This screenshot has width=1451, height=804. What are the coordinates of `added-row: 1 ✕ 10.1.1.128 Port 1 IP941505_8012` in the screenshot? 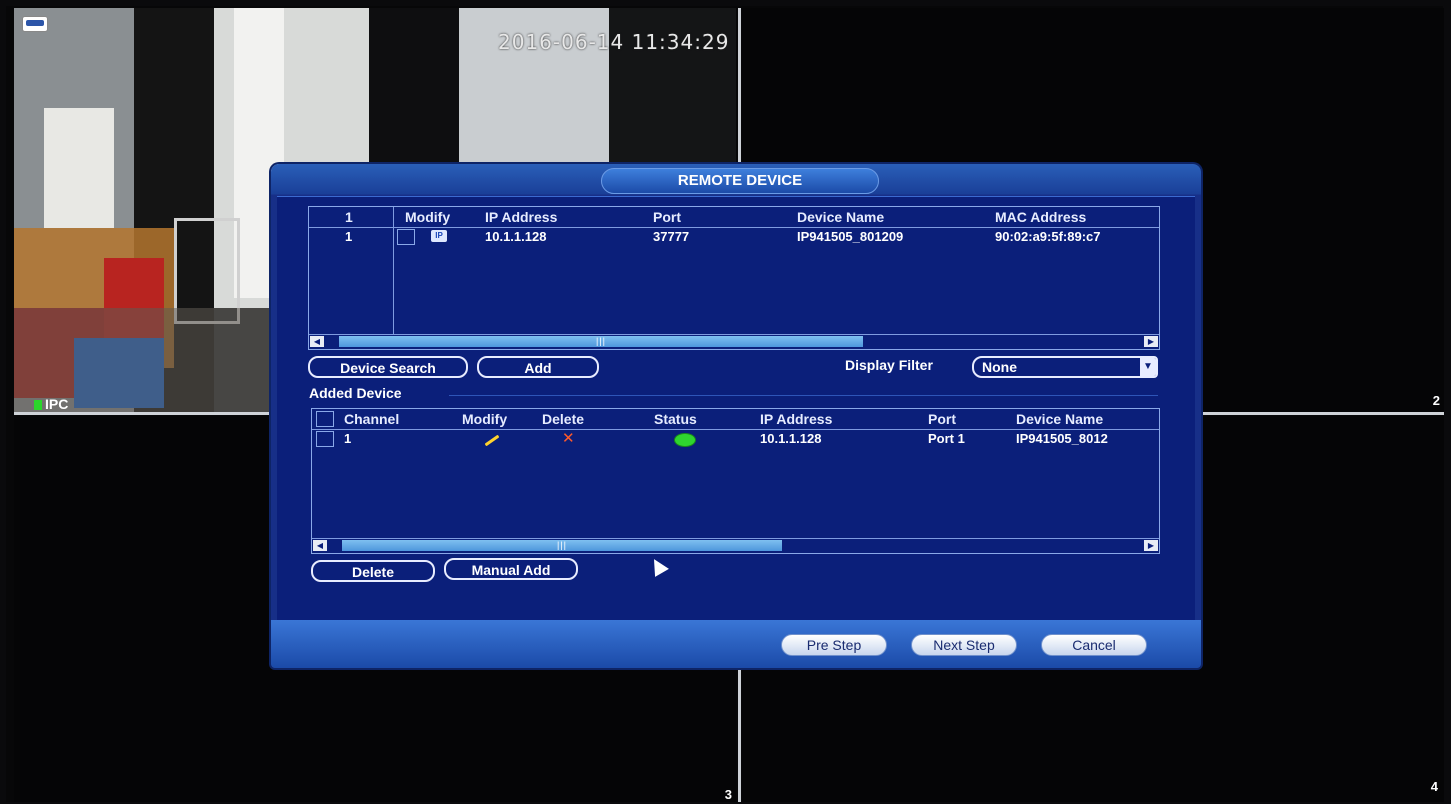 It's located at (735, 438).